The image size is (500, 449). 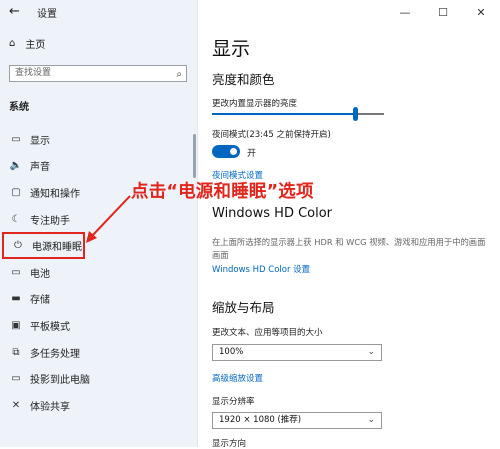 What do you see at coordinates (16, 352) in the screenshot?
I see `multitask-icon: ⧉` at bounding box center [16, 352].